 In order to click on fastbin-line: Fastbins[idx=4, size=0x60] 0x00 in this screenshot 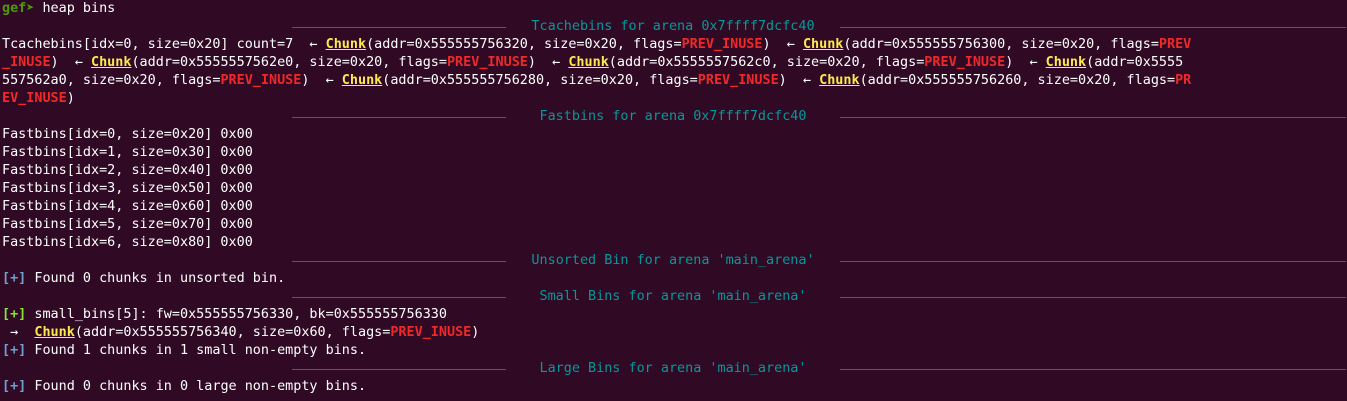, I will do `click(127, 206)`.